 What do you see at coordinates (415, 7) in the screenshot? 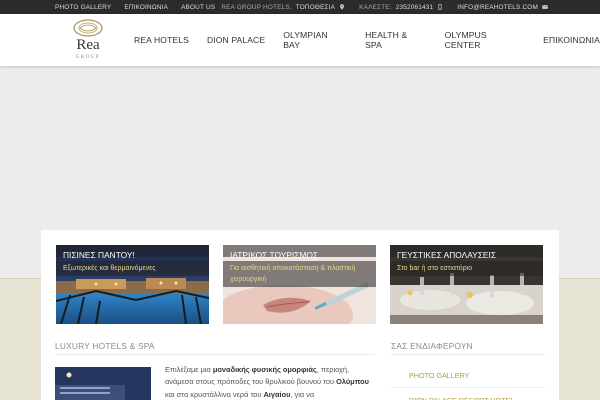
I see `phone-link: 2352061431` at bounding box center [415, 7].